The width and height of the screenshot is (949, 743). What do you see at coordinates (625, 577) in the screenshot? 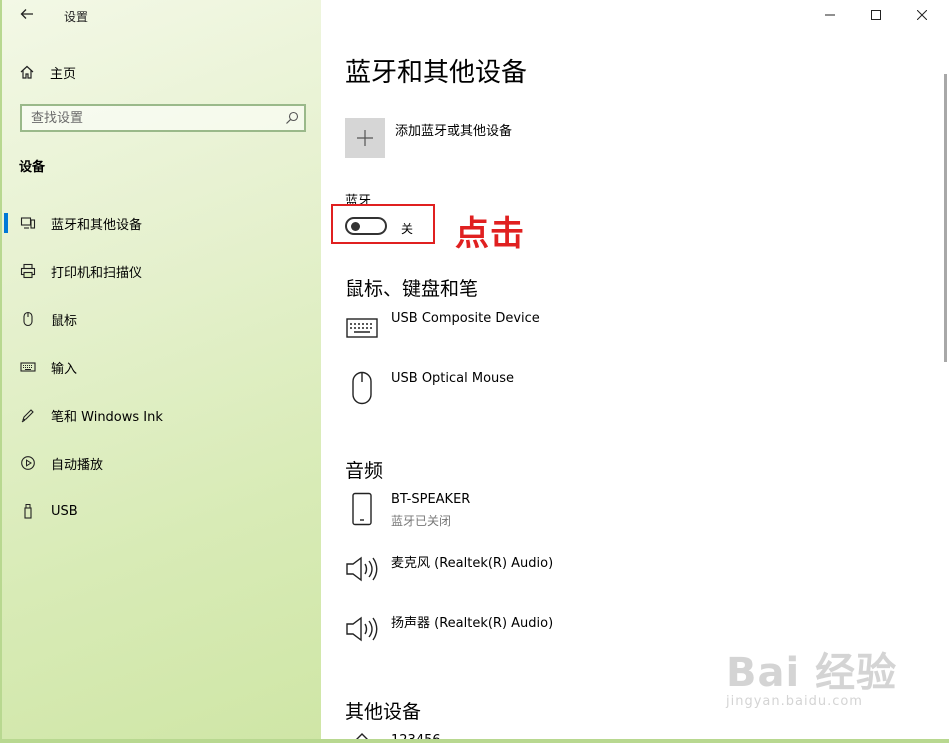
I see `device-item: 麦克风 (Realtek(R) Audio)` at bounding box center [625, 577].